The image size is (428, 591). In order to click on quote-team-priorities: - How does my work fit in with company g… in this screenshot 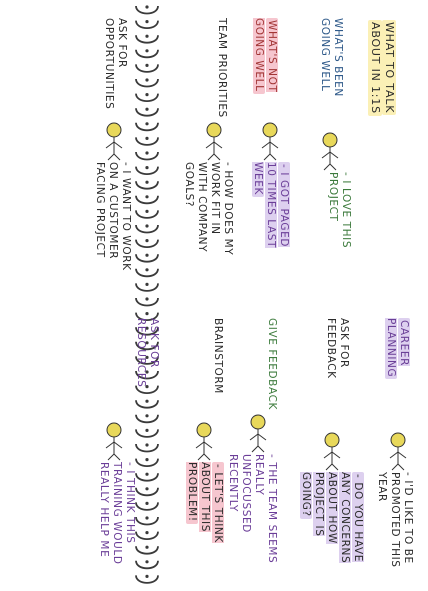, I will do `click(208, 209)`.